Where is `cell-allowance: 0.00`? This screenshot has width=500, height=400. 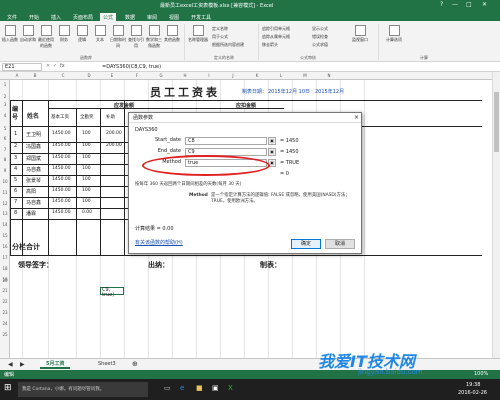
cell-allowance: 0.00 is located at coordinates (87, 212).